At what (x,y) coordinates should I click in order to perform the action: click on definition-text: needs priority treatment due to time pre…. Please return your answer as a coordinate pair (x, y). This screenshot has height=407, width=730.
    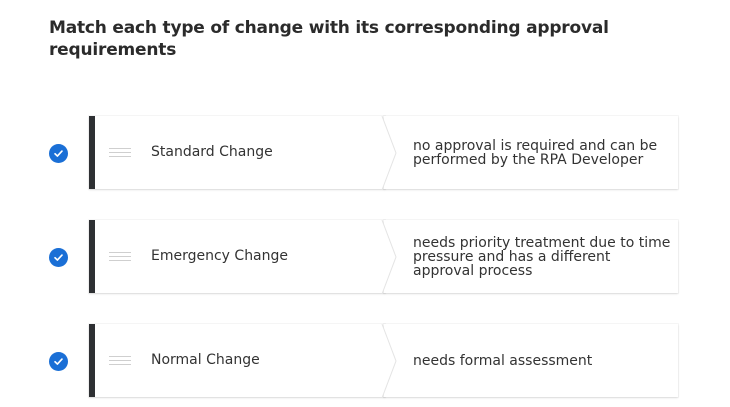
    Looking at the image, I should click on (542, 256).